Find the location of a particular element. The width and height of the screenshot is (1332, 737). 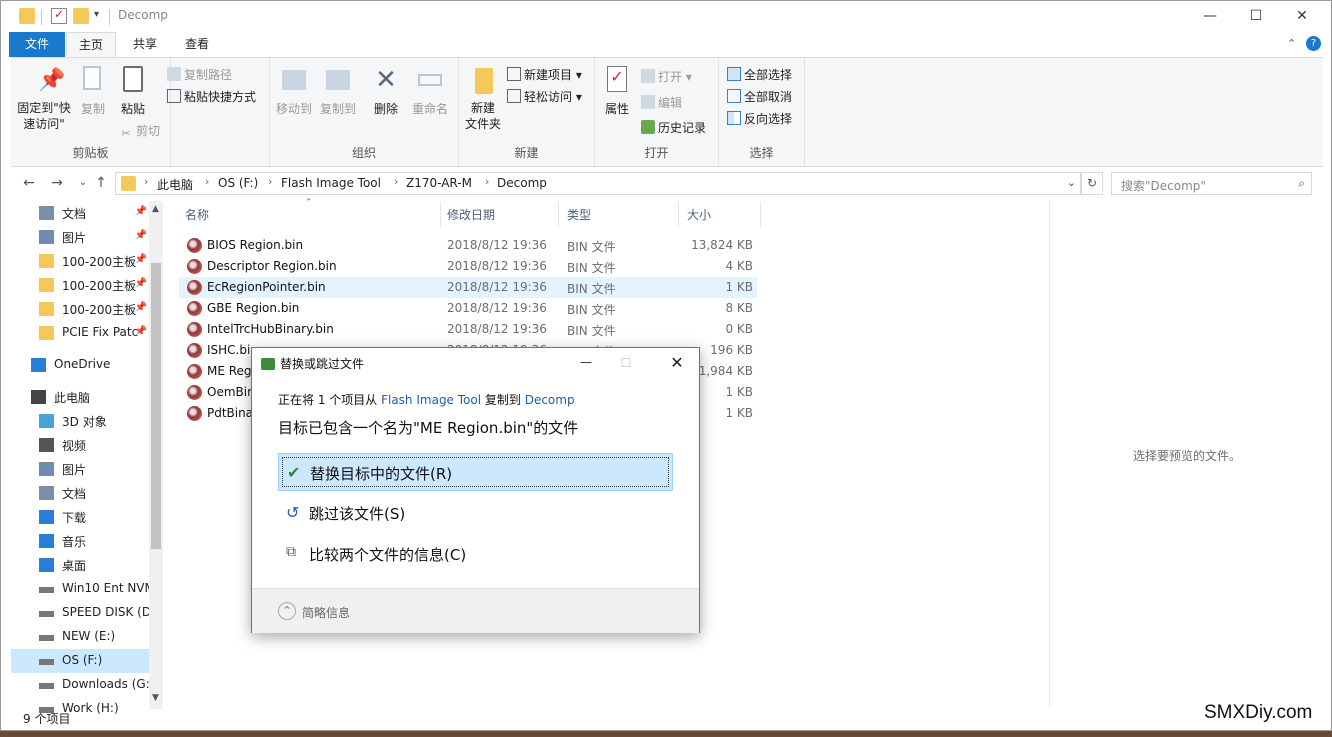

nav-scroll-thumb is located at coordinates (156, 406).